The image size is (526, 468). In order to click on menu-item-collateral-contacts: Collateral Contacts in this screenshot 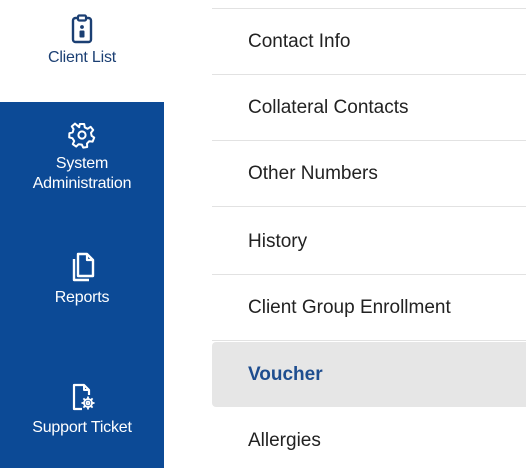, I will do `click(369, 108)`.